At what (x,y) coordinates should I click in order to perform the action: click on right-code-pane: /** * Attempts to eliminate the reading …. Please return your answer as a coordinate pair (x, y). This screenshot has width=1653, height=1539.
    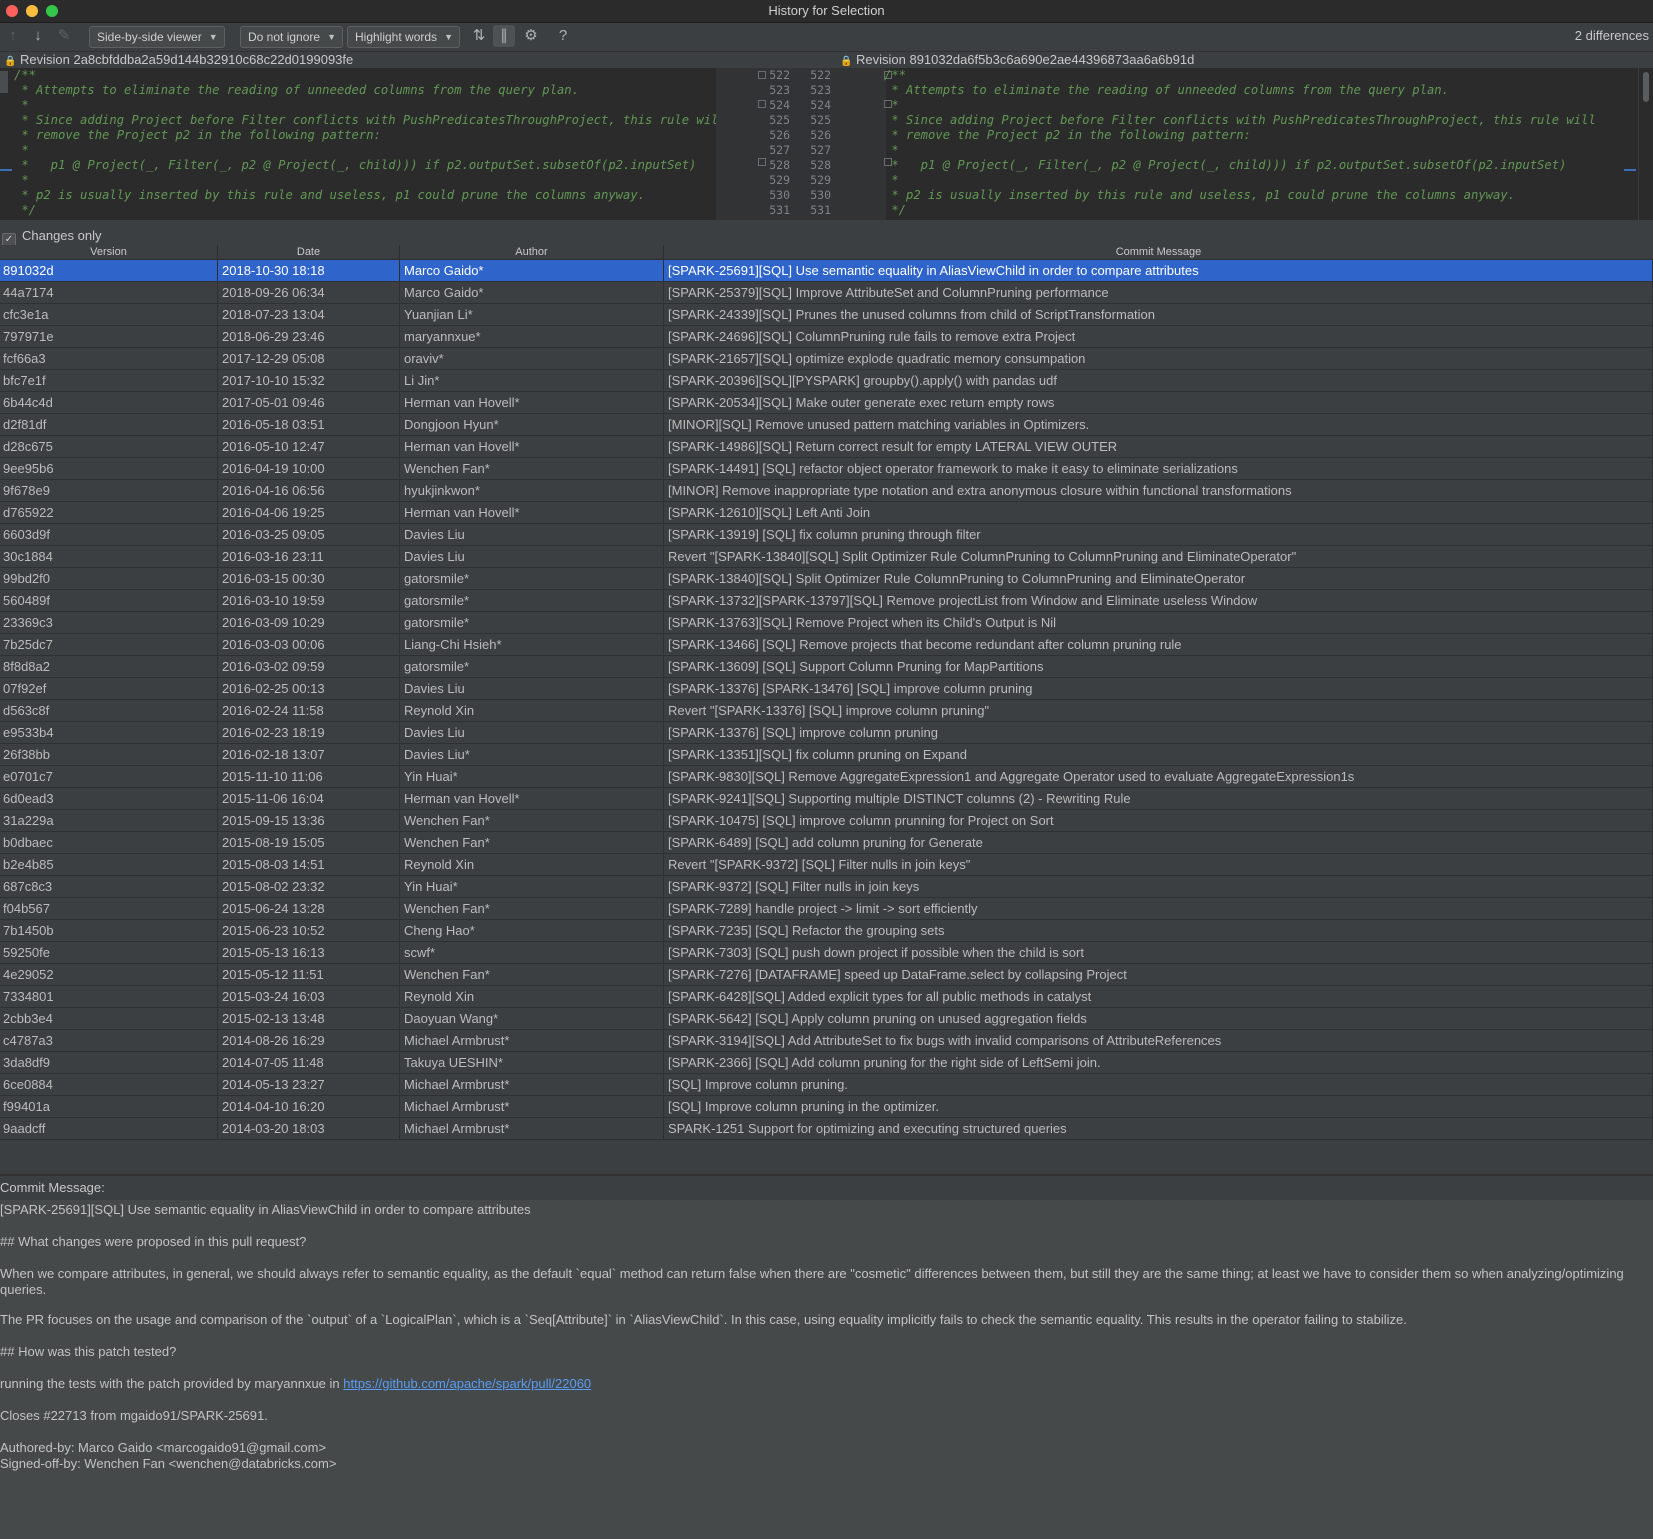
    Looking at the image, I should click on (1240, 144).